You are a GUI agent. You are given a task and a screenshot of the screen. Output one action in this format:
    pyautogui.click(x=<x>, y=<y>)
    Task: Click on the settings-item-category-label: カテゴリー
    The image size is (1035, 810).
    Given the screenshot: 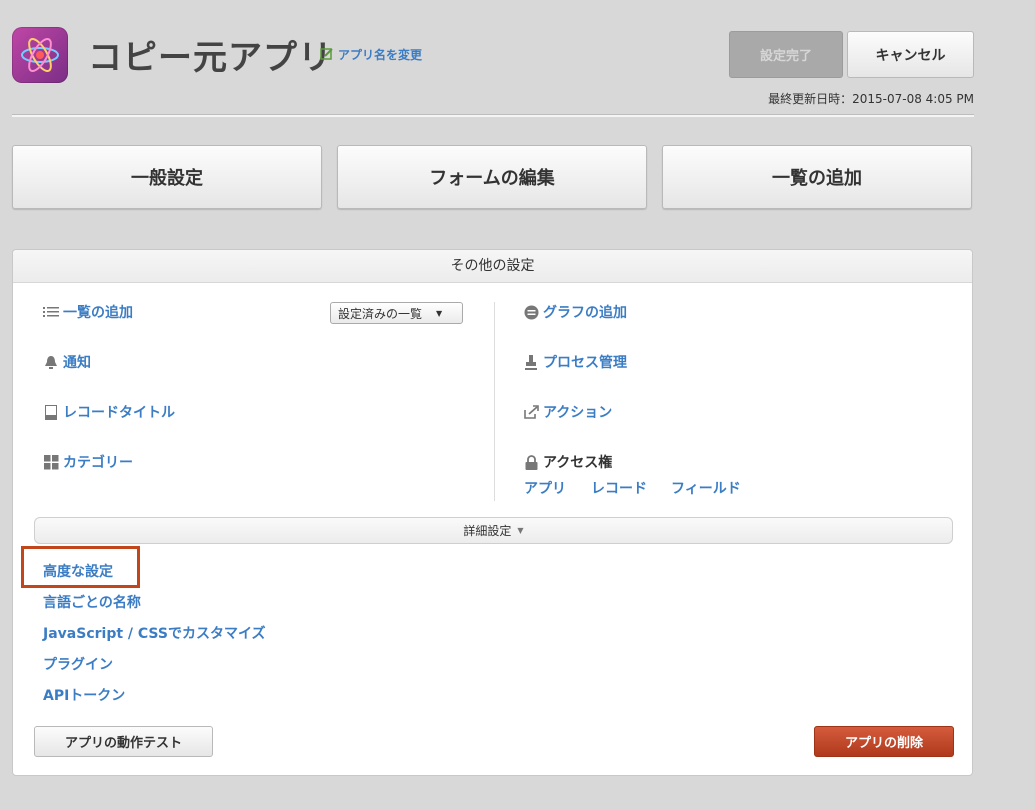 What is the action you would take?
    pyautogui.click(x=98, y=463)
    